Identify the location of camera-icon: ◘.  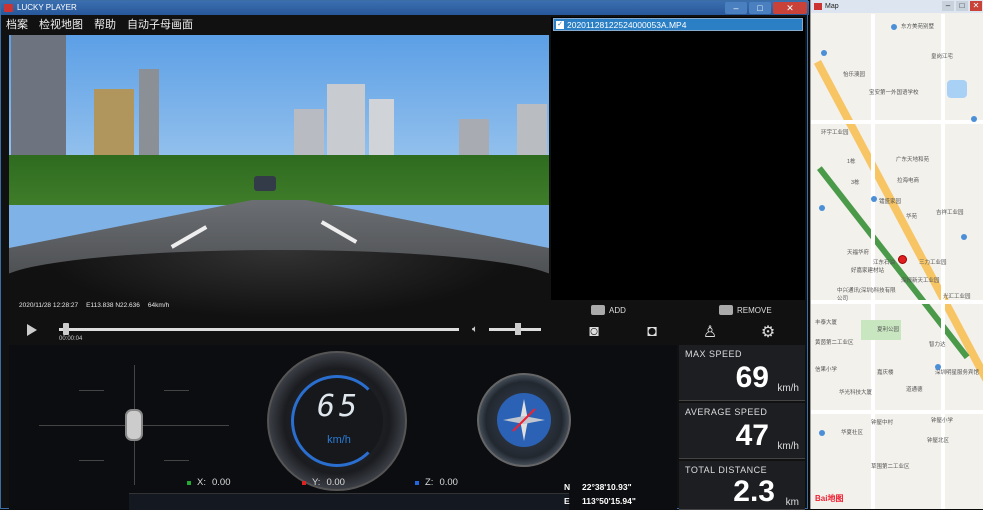
(652, 332).